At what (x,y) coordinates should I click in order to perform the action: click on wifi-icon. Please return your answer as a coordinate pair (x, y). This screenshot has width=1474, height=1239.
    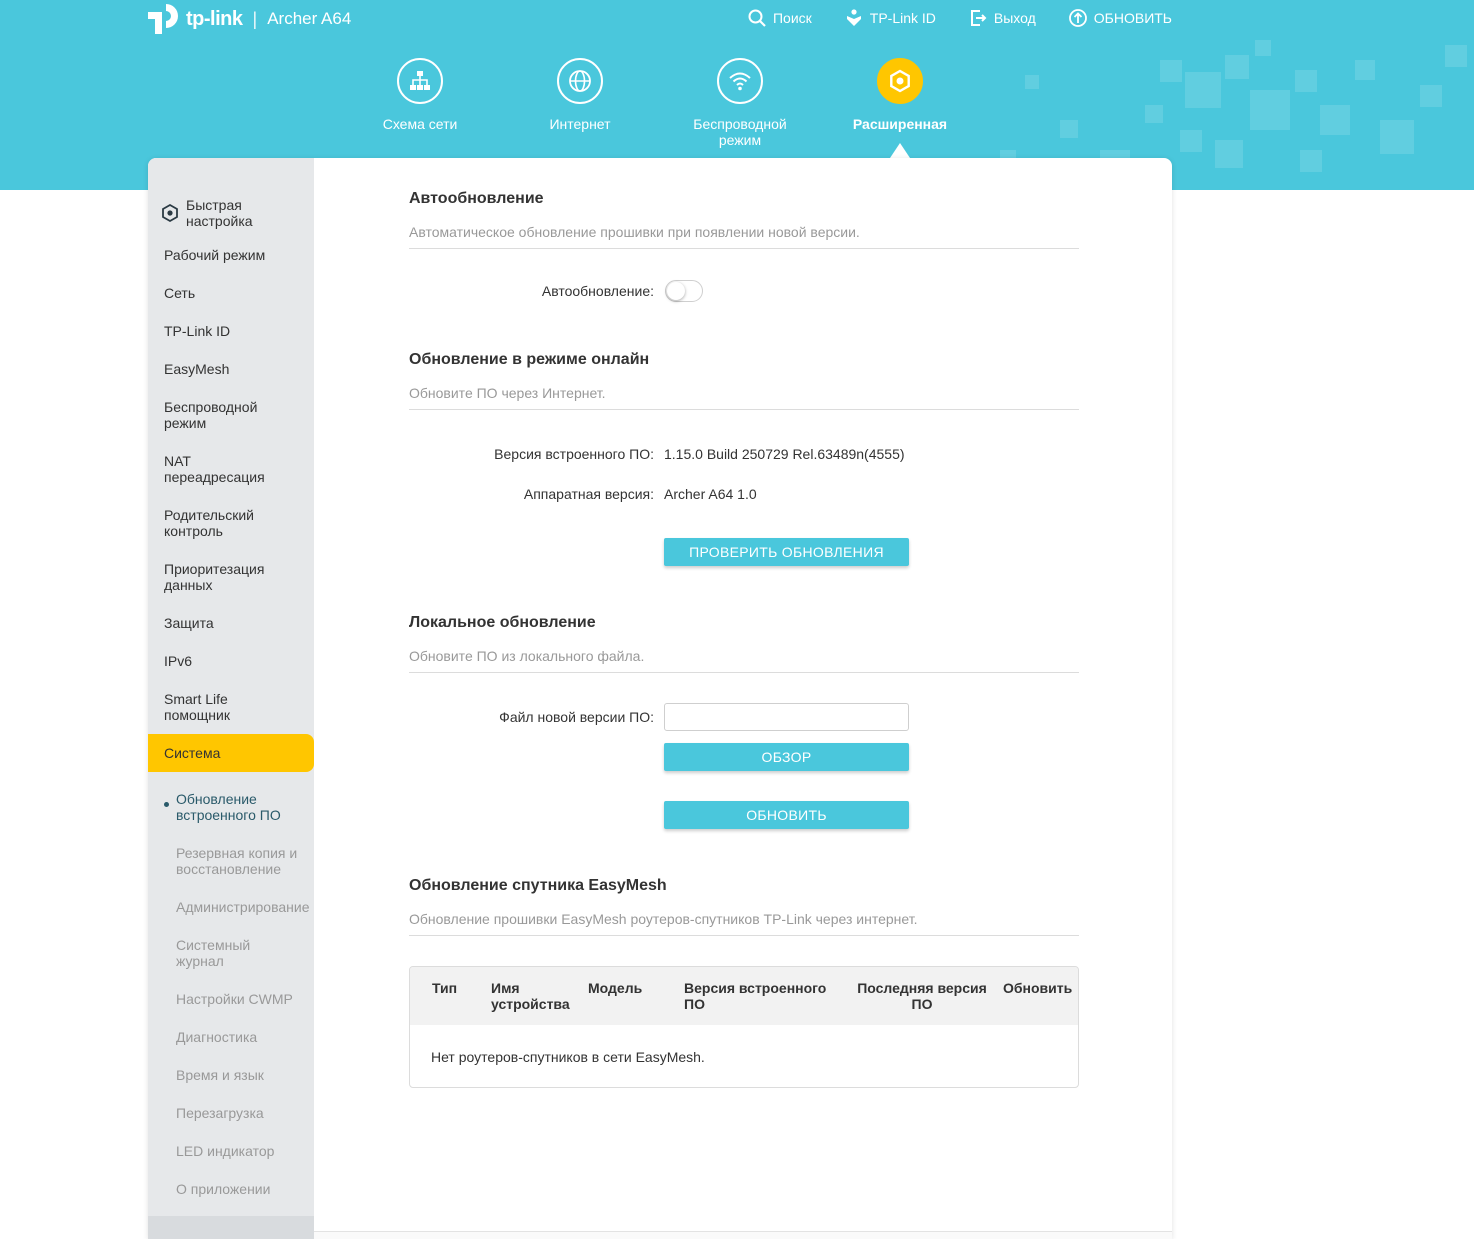
    Looking at the image, I should click on (740, 81).